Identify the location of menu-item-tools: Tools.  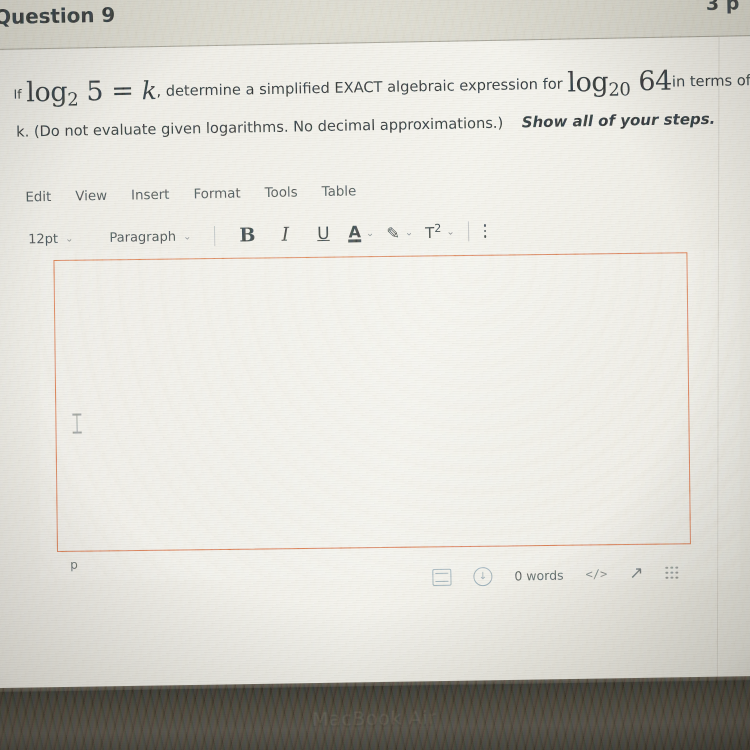
(281, 193).